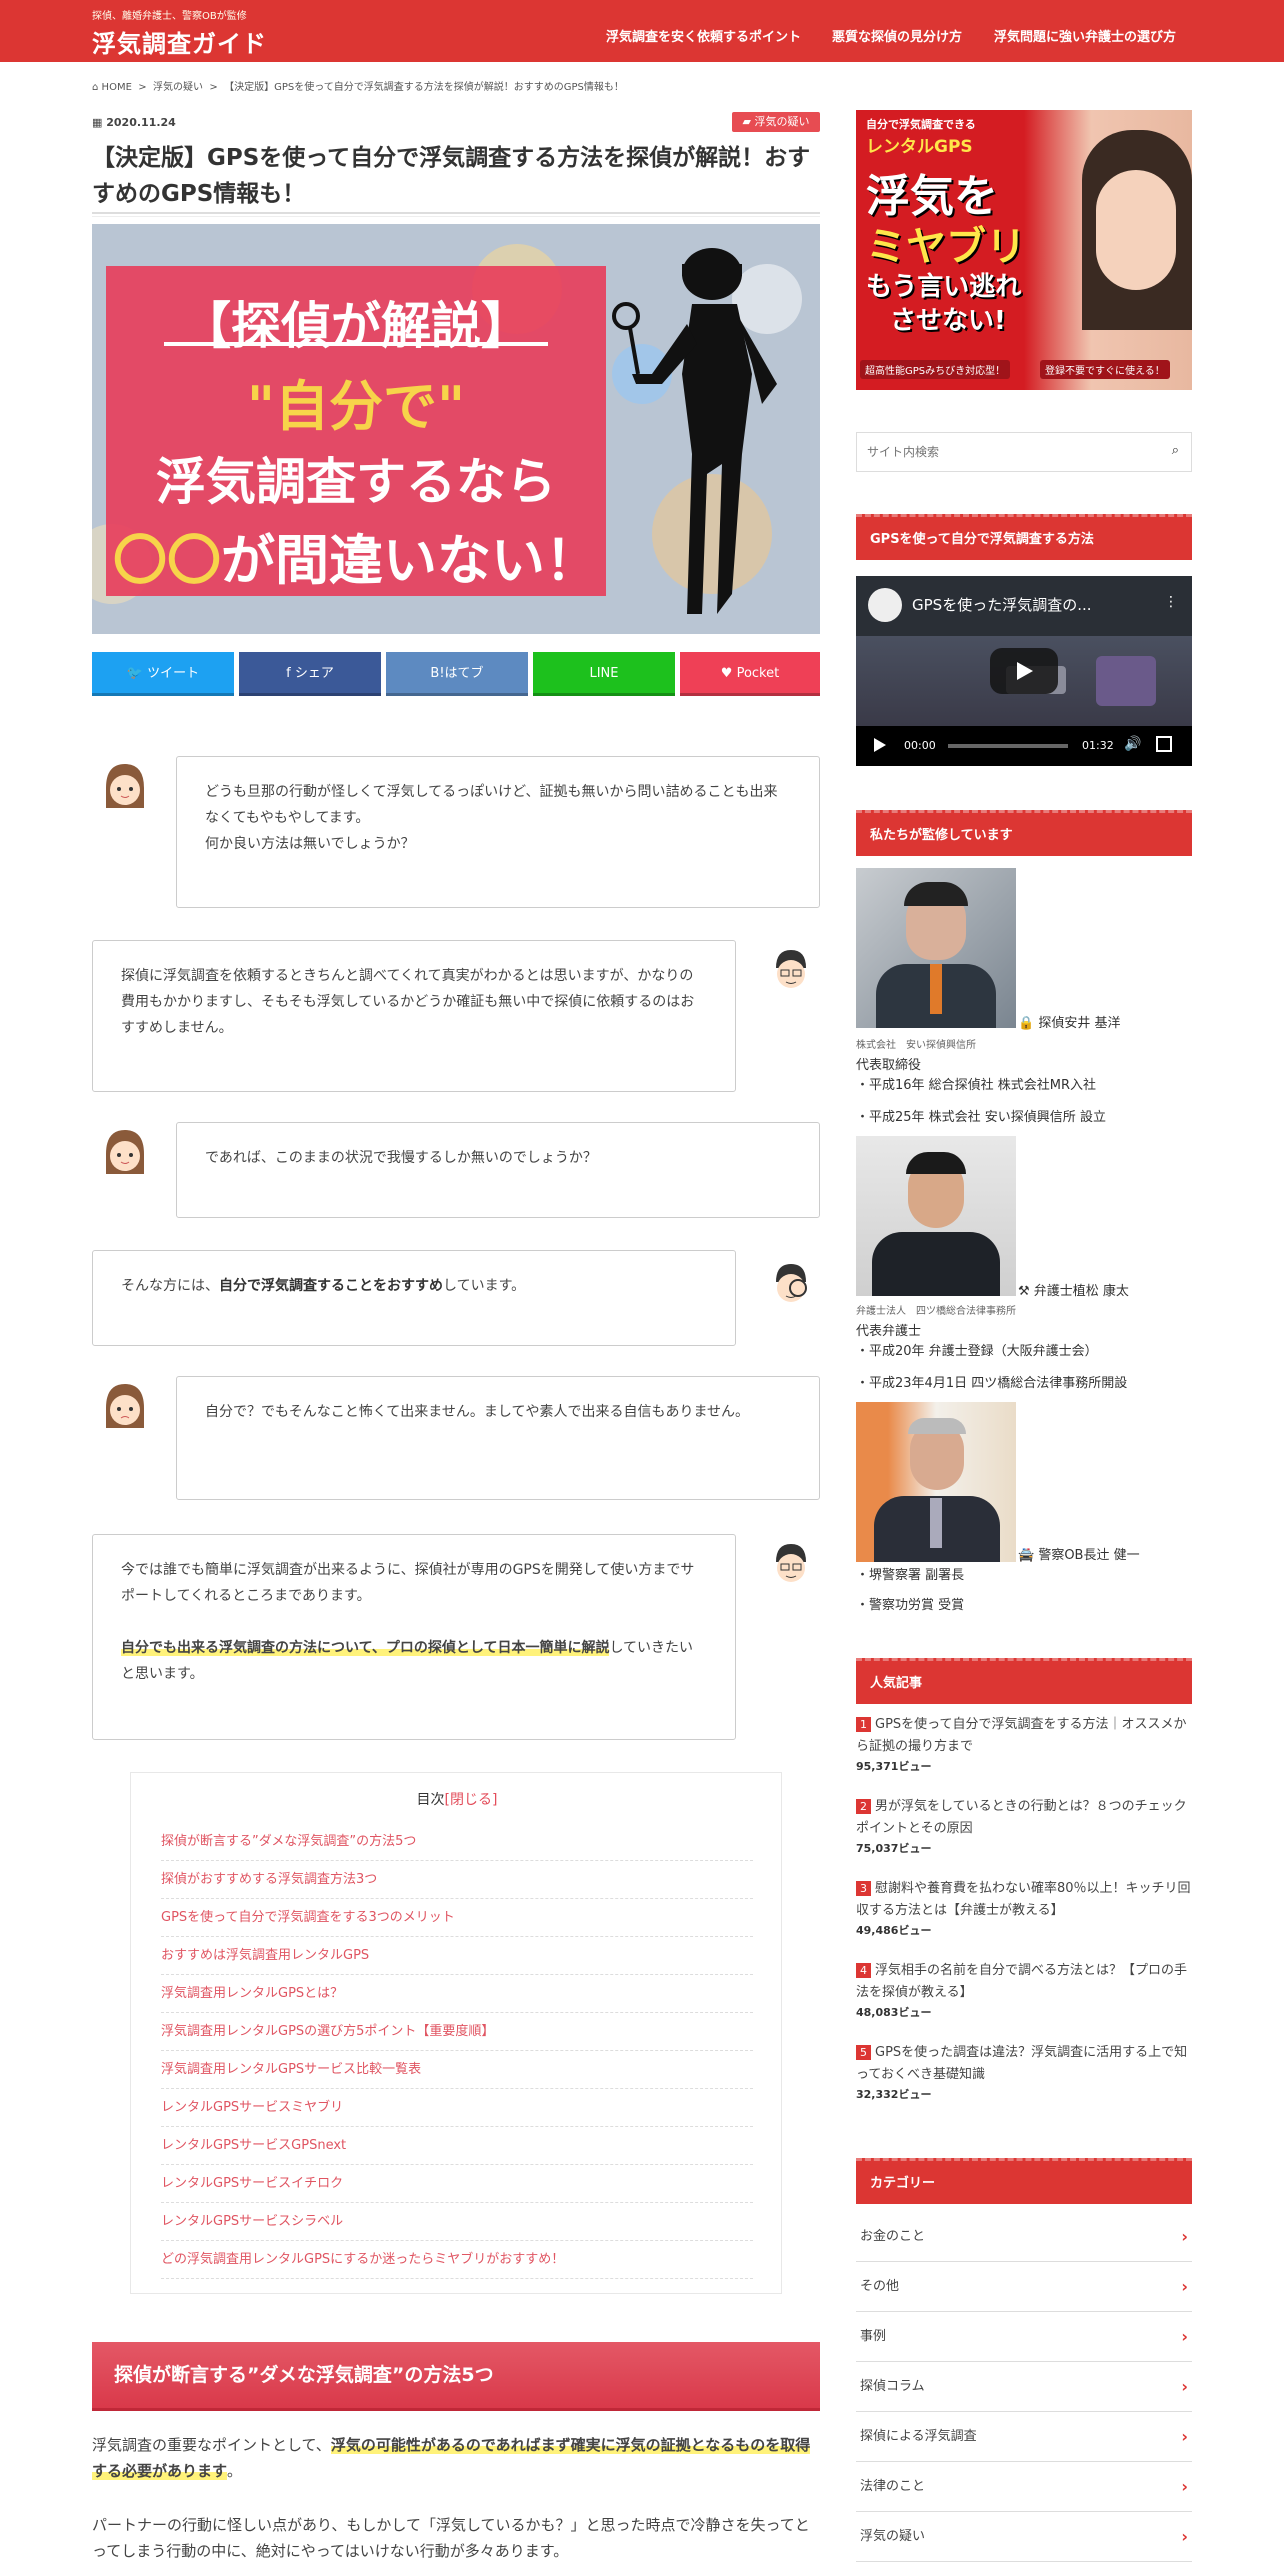 The height and width of the screenshot is (2568, 1284). What do you see at coordinates (498, 1438) in the screenshot?
I see `chat-bubble-woman-3: 自分で？でもそんなこと怖くて出来ません。ましてや素人で出来る自信もありません。` at bounding box center [498, 1438].